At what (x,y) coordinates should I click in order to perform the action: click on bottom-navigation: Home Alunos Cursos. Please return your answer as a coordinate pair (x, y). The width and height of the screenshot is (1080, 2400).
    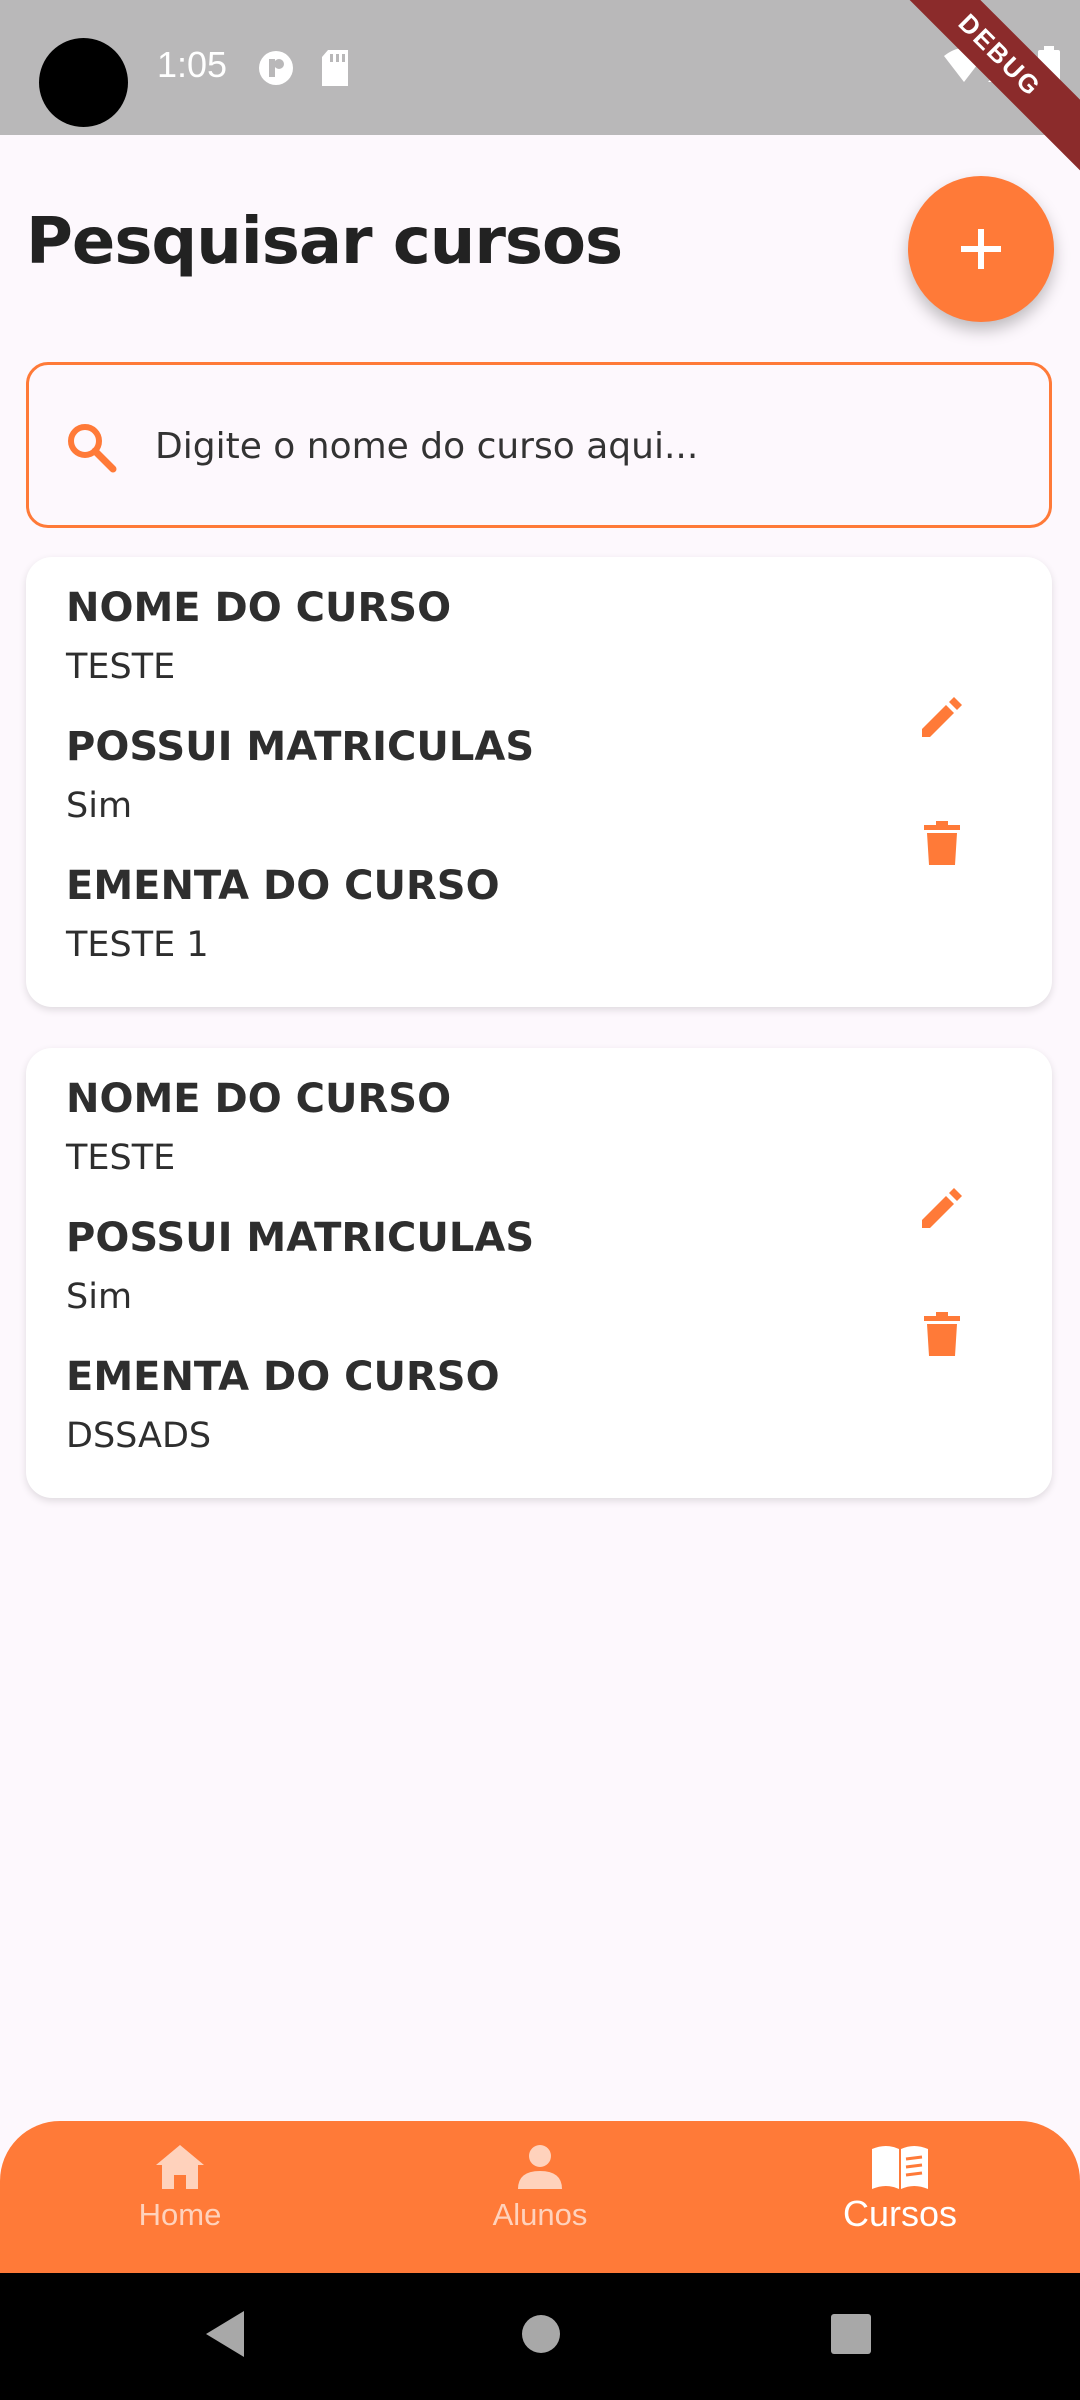
    Looking at the image, I should click on (540, 2197).